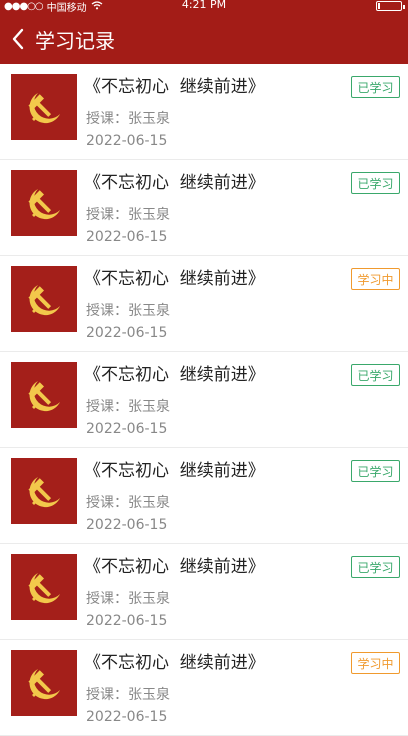  I want to click on status-bar: ●●●○○ 中国移动 4:21 PM, so click(204, 7).